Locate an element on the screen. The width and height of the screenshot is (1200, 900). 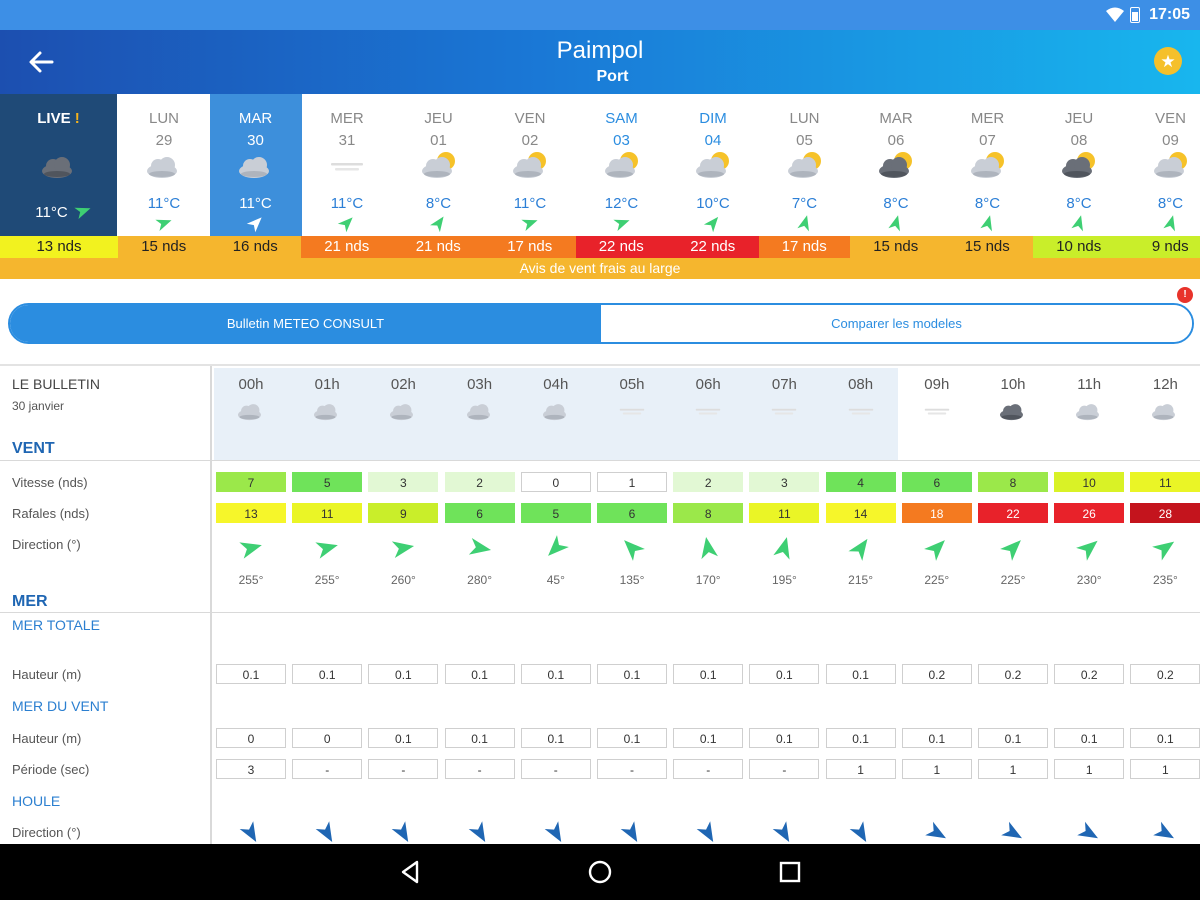
day-temp: 11°C is located at coordinates (347, 203).